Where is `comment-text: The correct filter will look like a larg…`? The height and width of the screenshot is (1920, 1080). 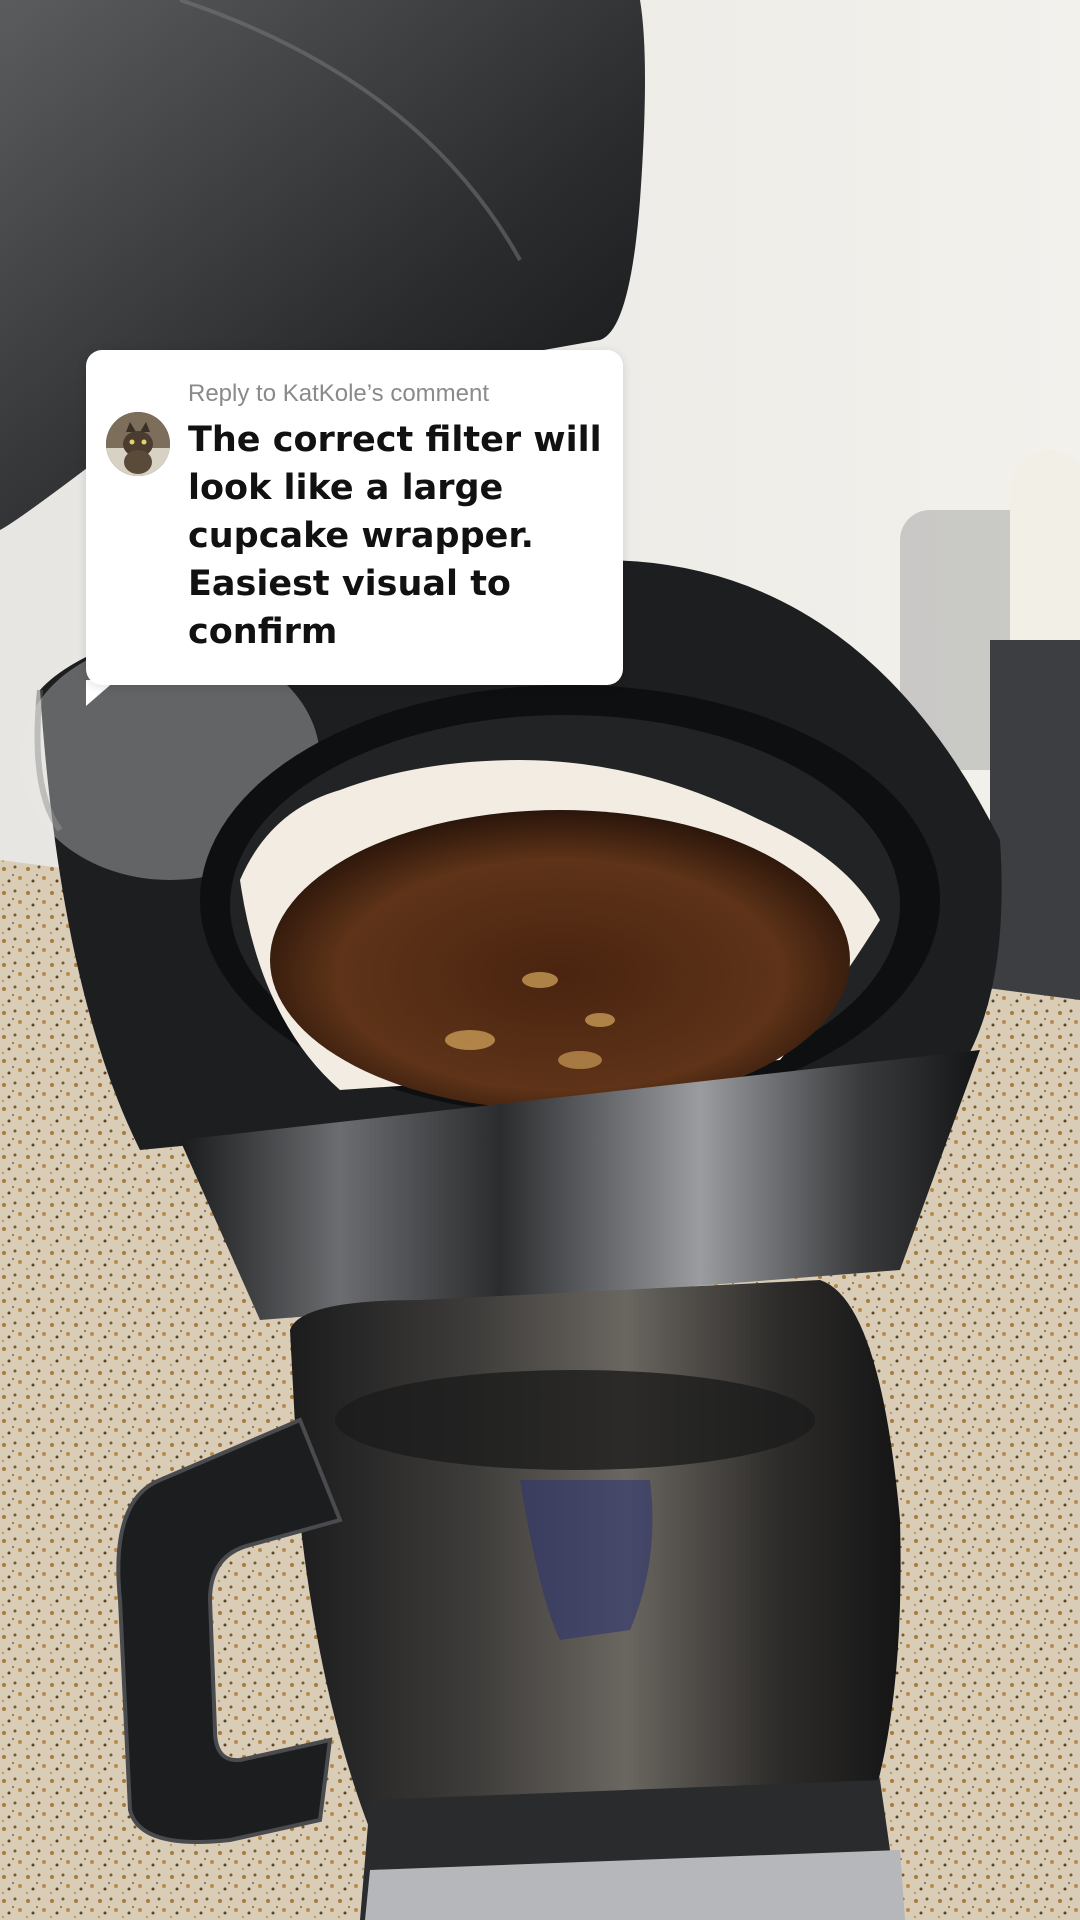 comment-text: The correct filter will look like a larg… is located at coordinates (395, 536).